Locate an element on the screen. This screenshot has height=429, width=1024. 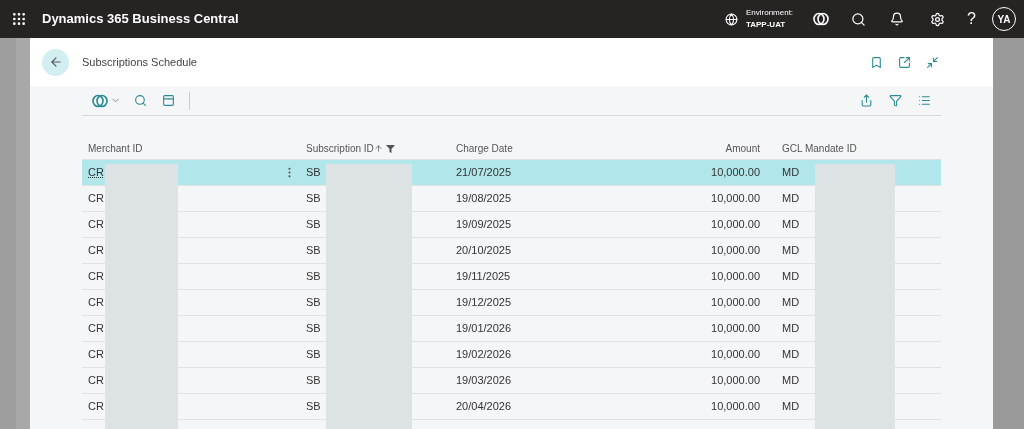
notifications-icon is located at coordinates (897, 19).